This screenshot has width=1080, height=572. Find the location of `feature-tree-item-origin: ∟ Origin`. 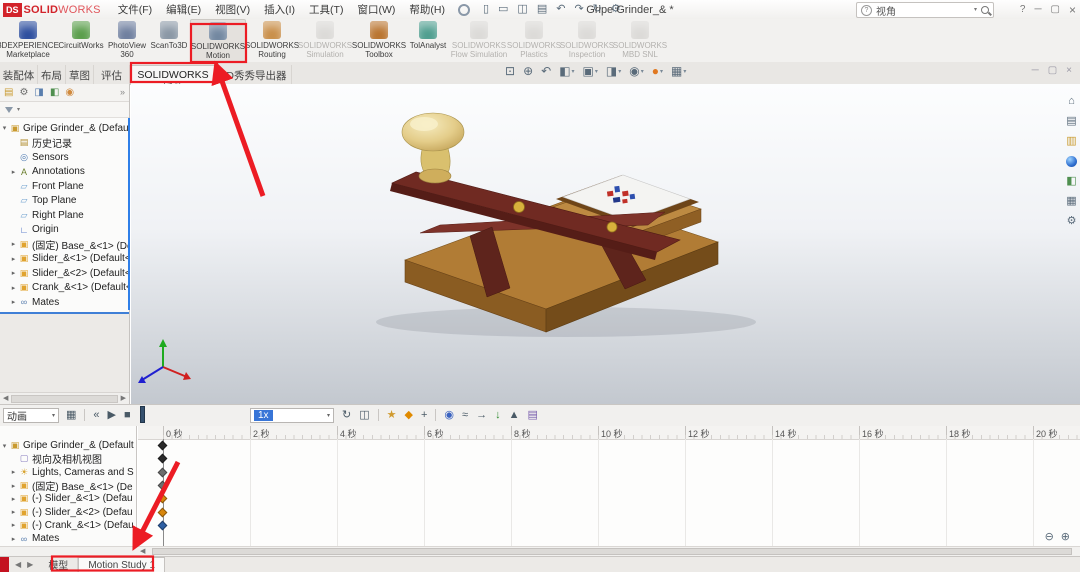

feature-tree-item-origin: ∟ Origin is located at coordinates (64, 230).